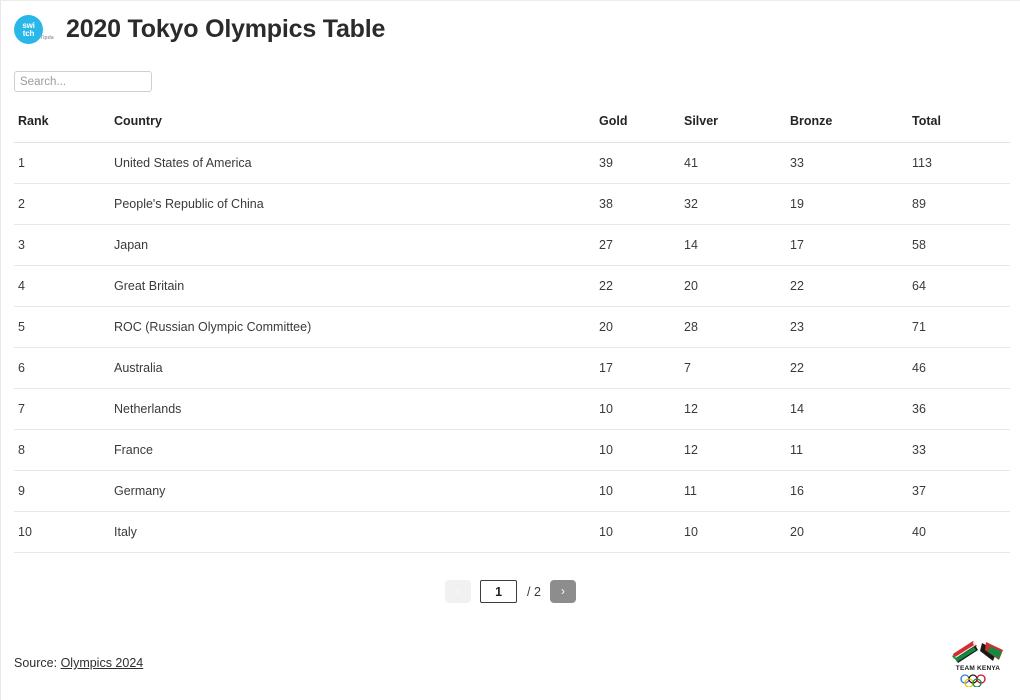 The height and width of the screenshot is (700, 1020). Describe the element at coordinates (510, 72) in the screenshot. I see `search-container` at that location.